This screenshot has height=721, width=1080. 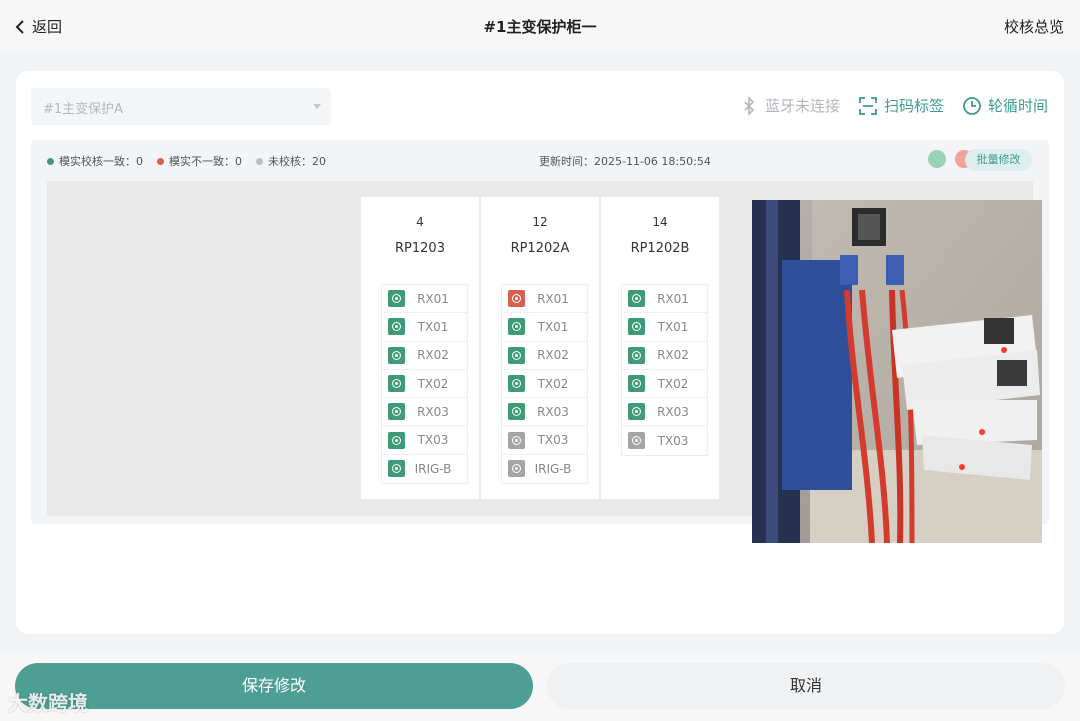 I want to click on device-number: 14, so click(x=660, y=222).